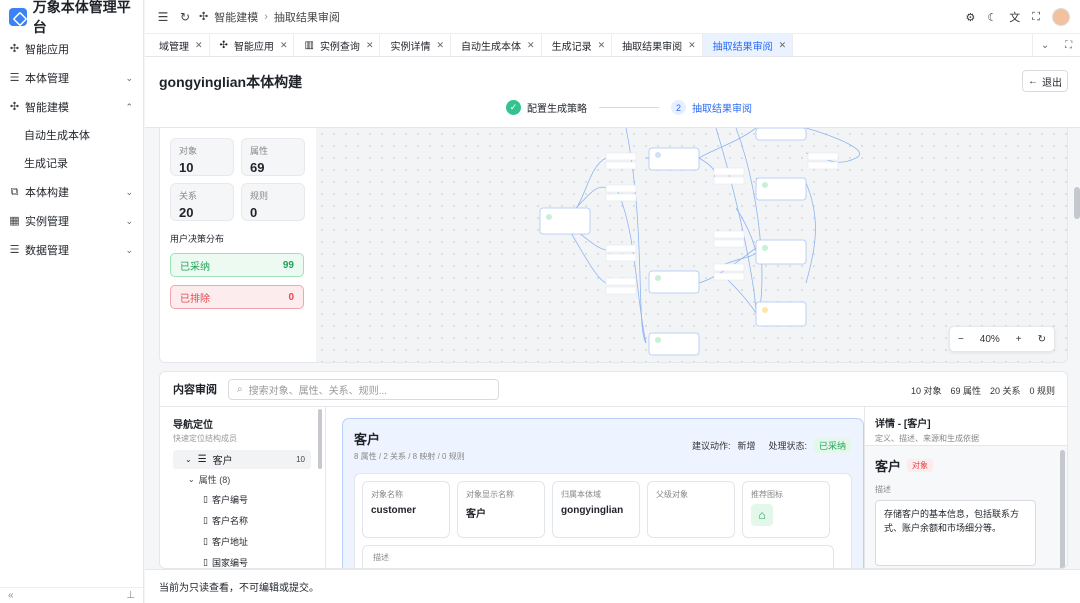  I want to click on step-review: 2 抽取结果审阅, so click(711, 107).